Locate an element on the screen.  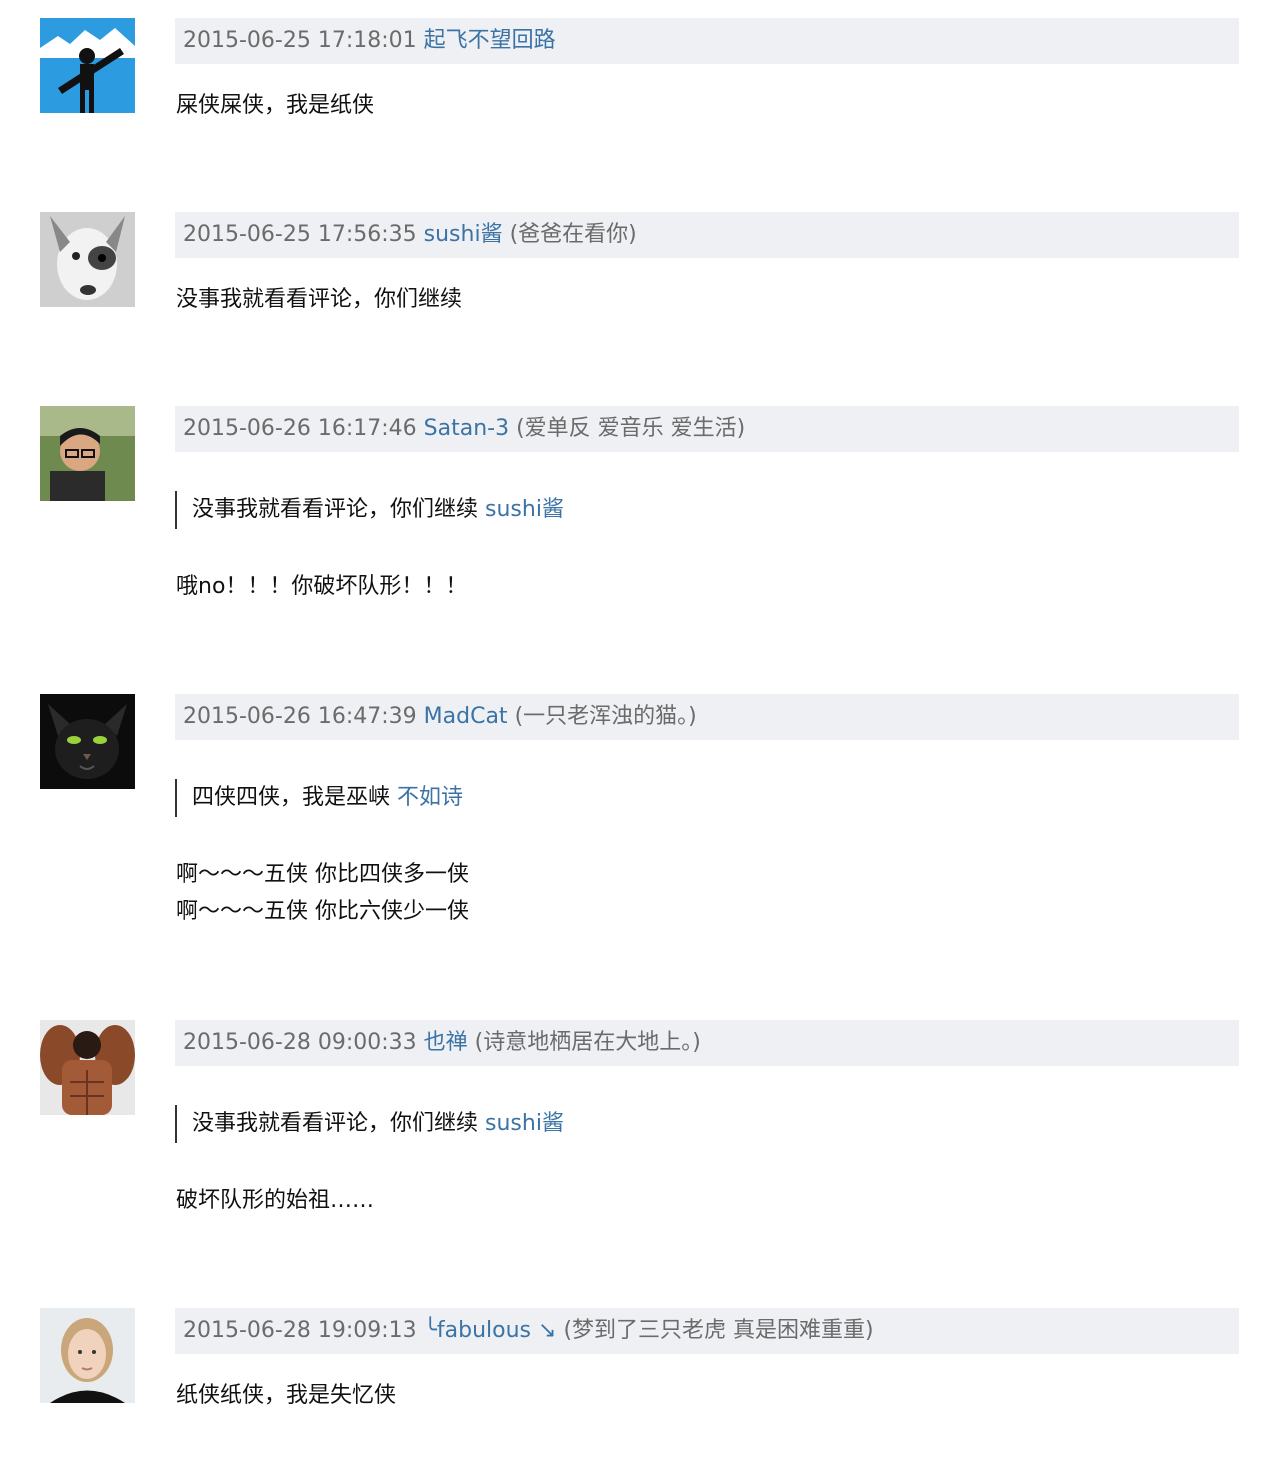
username-link: sushi酱 is located at coordinates (463, 234).